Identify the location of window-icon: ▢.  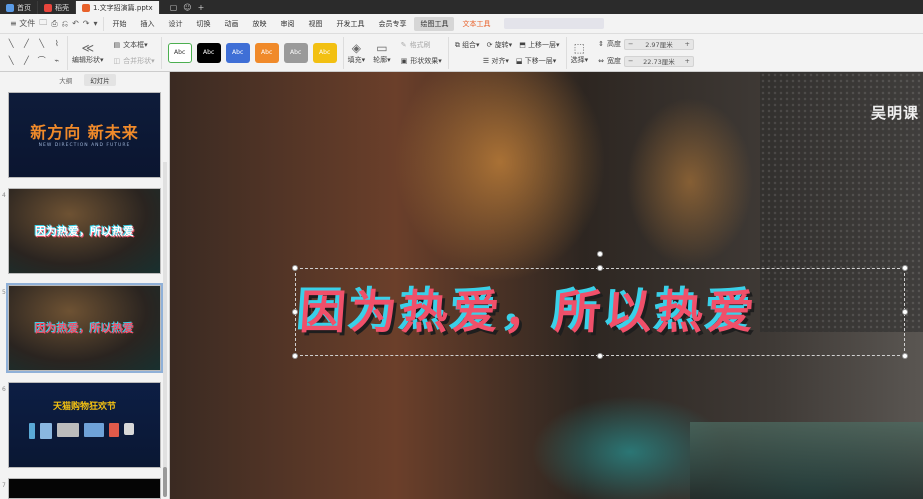
(174, 7).